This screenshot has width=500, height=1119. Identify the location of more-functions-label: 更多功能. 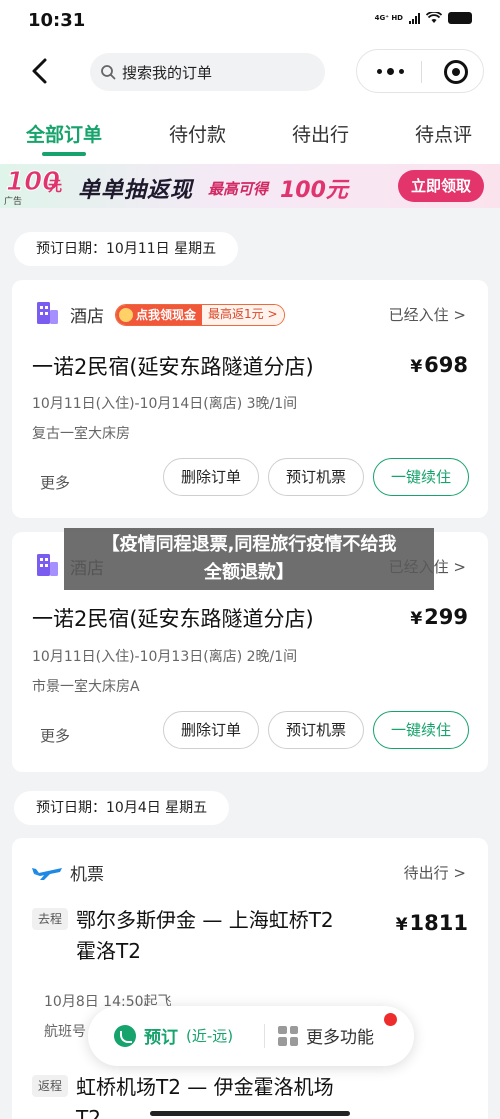
(340, 1038).